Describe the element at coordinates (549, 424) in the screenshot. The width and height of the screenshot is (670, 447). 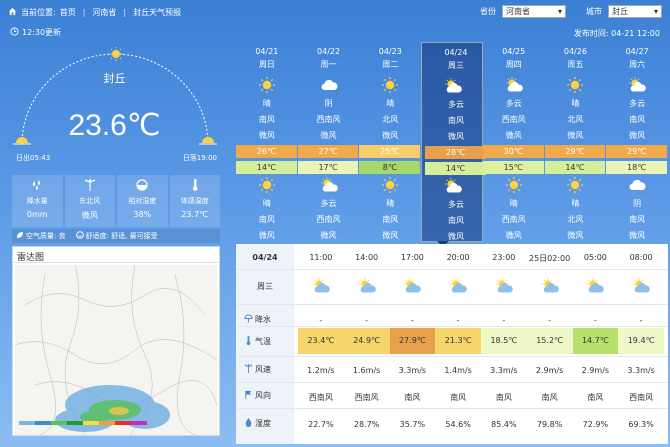
I see `hour-humidity: 79.8%` at that location.